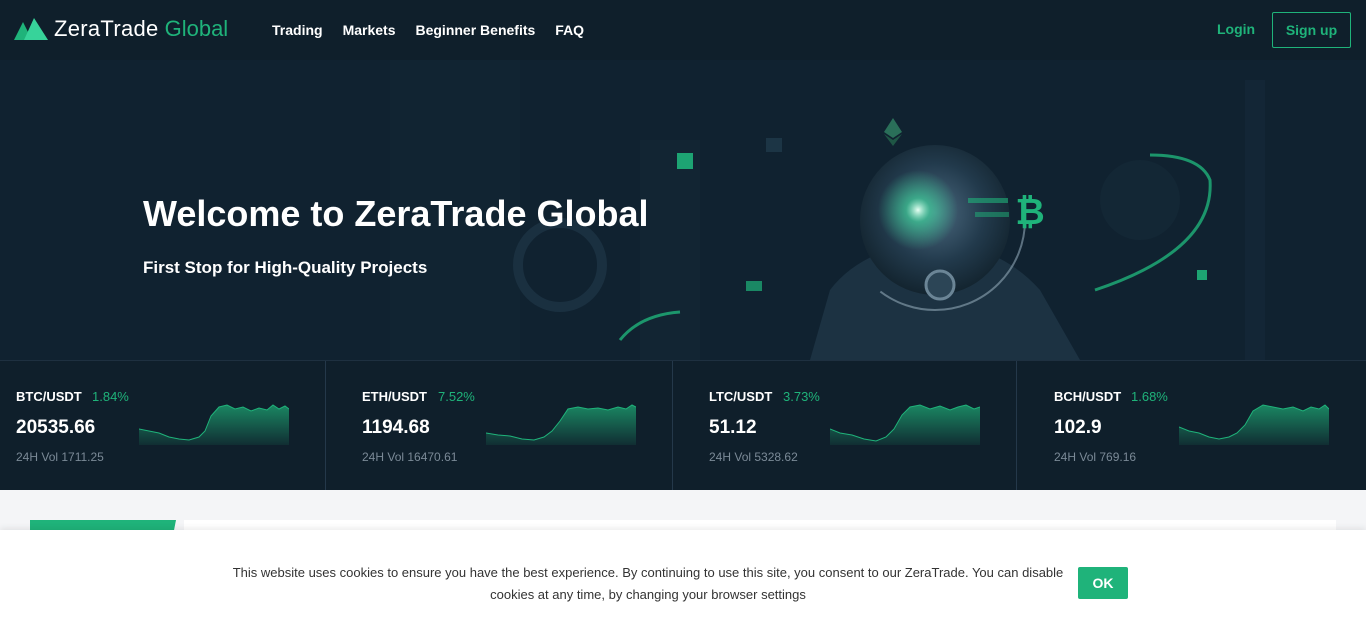  I want to click on nav-markets: Markets, so click(369, 30).